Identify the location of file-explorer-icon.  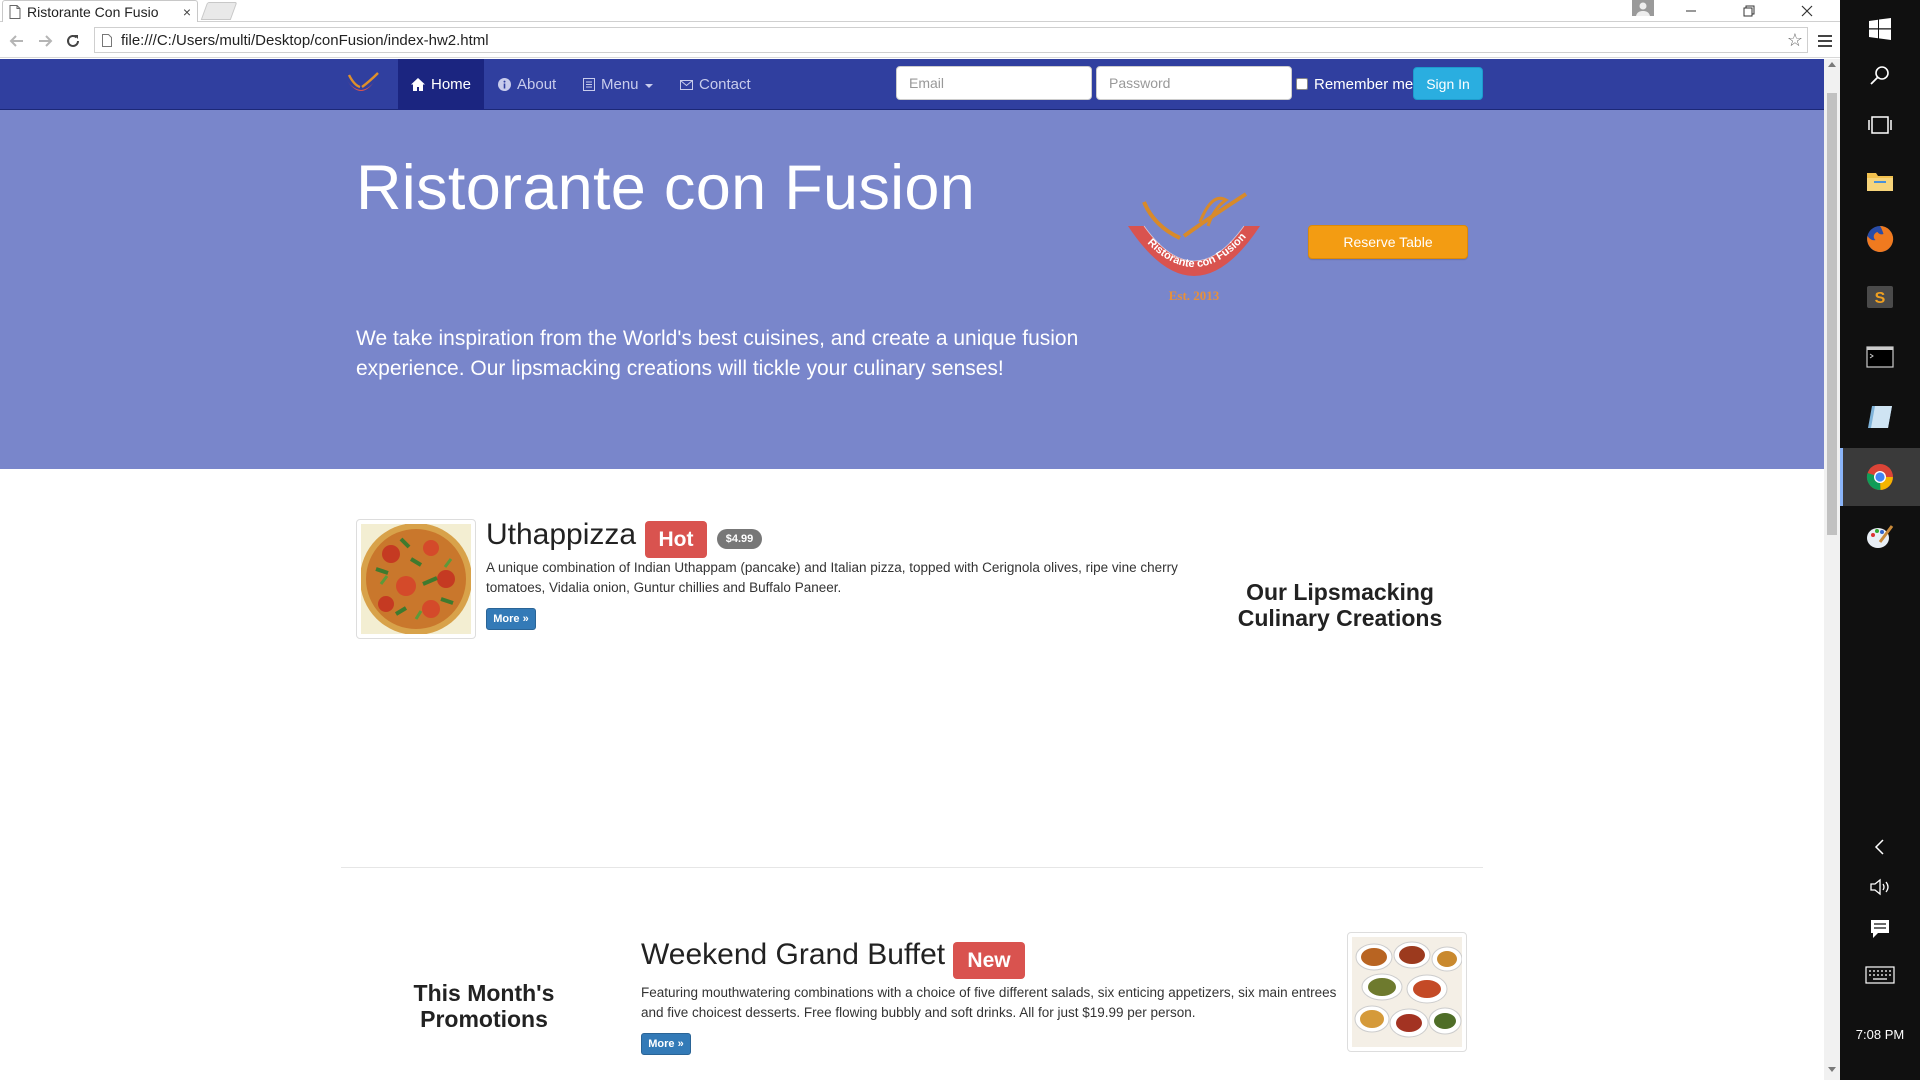
(1880, 182).